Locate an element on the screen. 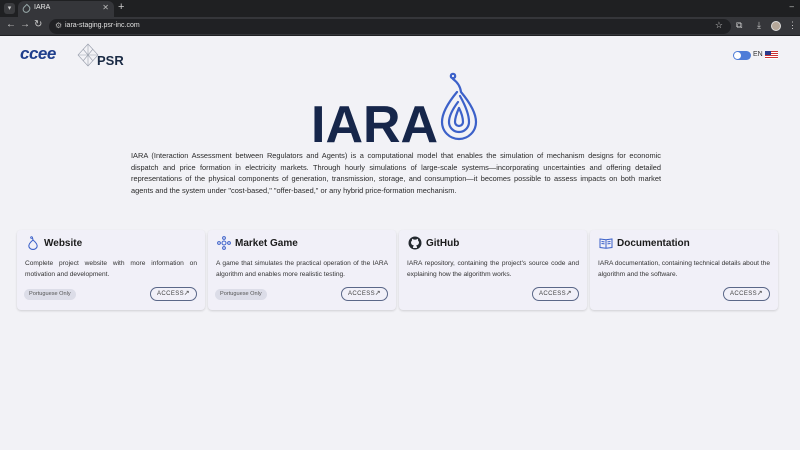  github-access-button: ACCESS ↗ is located at coordinates (555, 294).